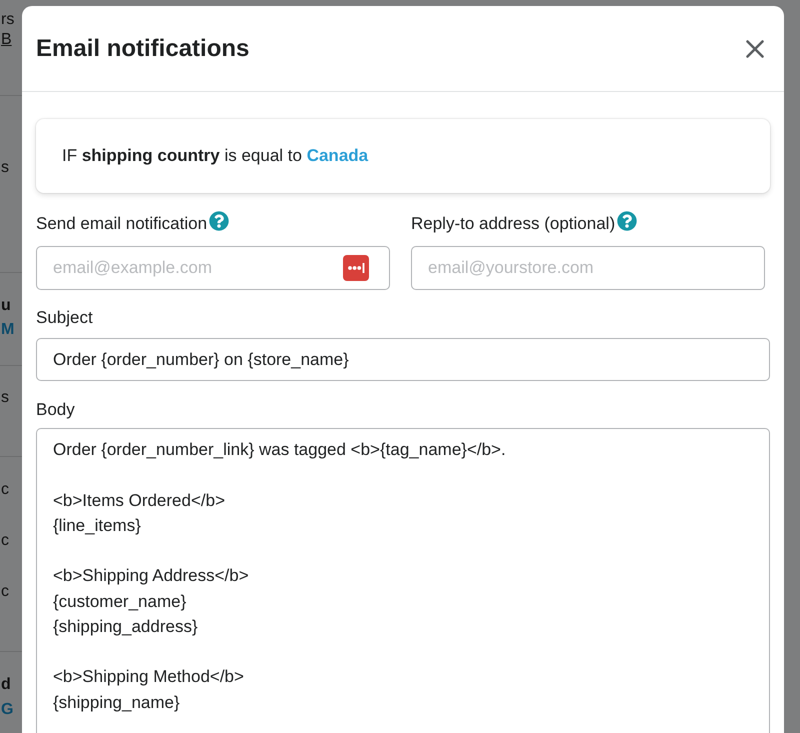  I want to click on page-text-fragment: u, so click(6, 306).